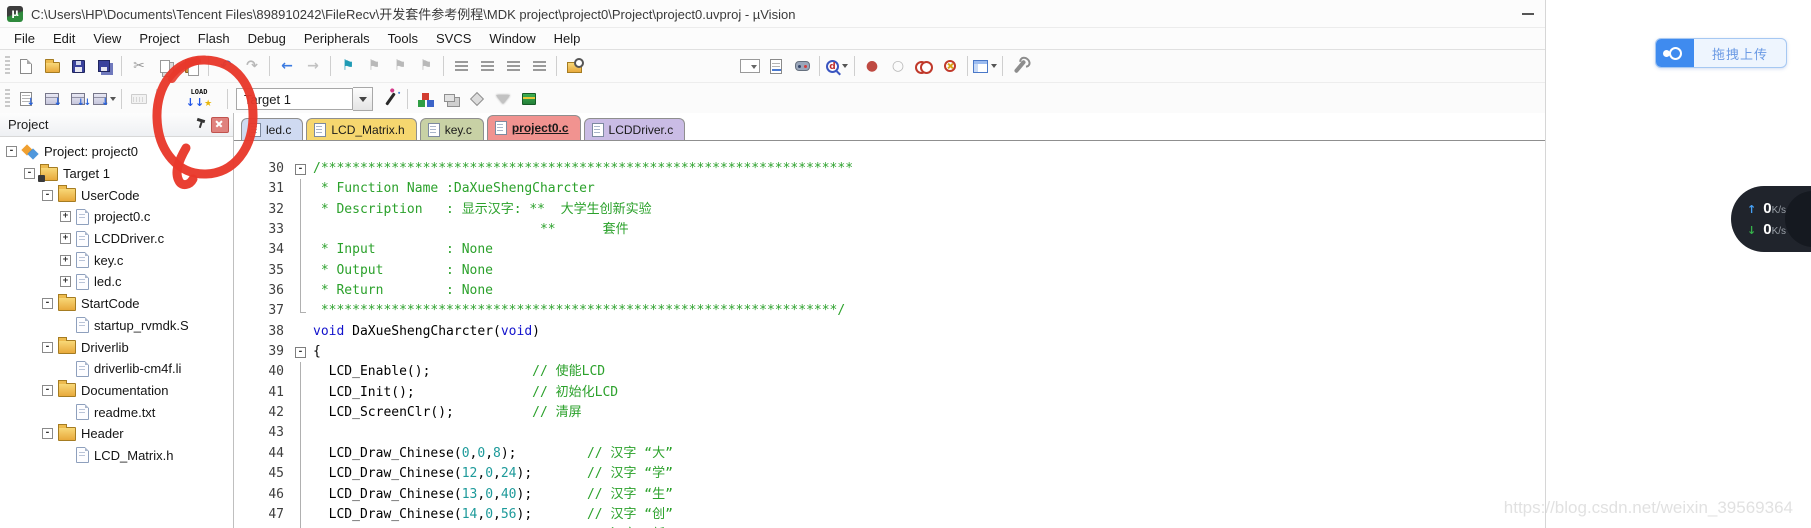  Describe the element at coordinates (512, 38) in the screenshot. I see `menu-item-window: Window` at that location.